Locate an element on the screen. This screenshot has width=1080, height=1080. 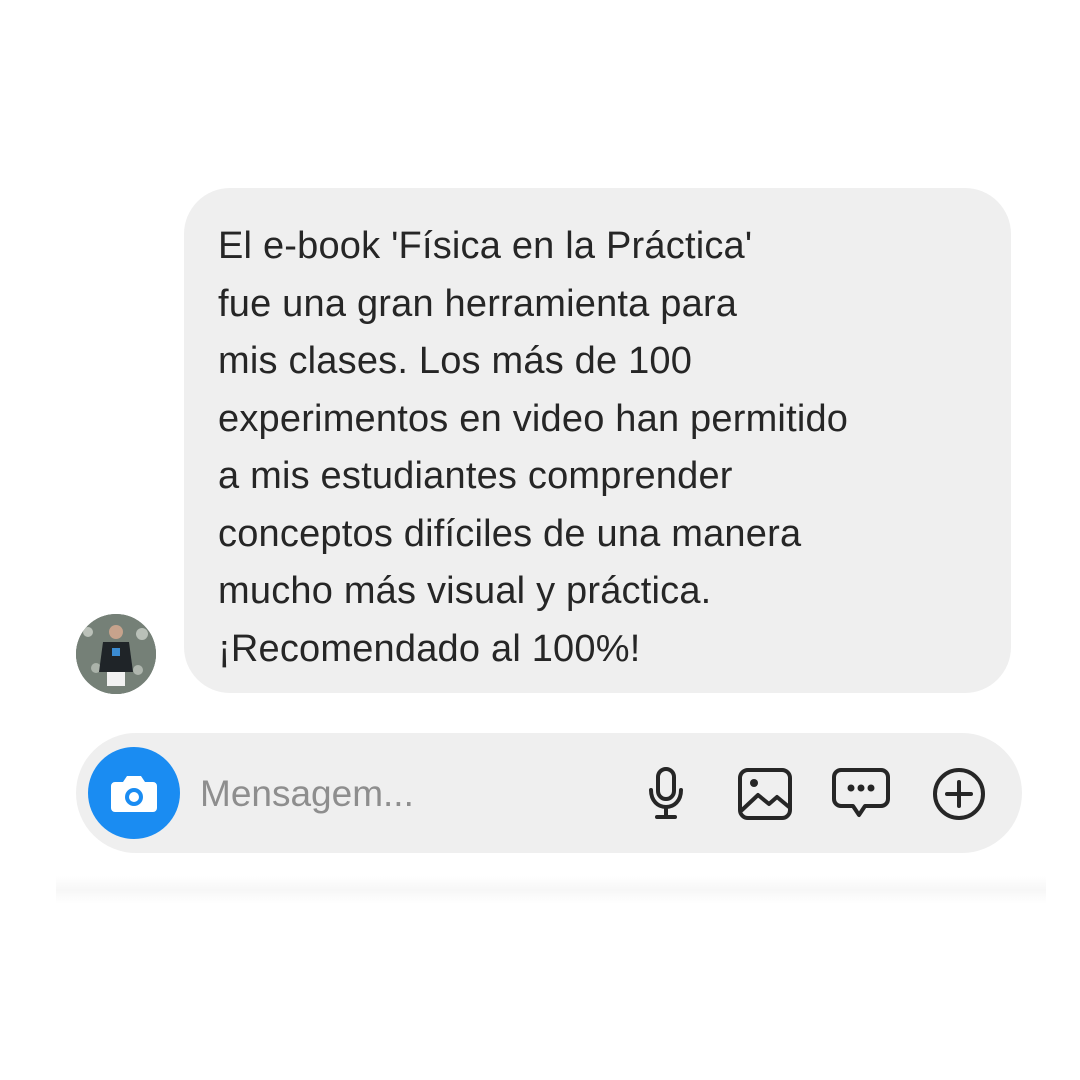
chat-bubble-dots-icon is located at coordinates (861, 792).